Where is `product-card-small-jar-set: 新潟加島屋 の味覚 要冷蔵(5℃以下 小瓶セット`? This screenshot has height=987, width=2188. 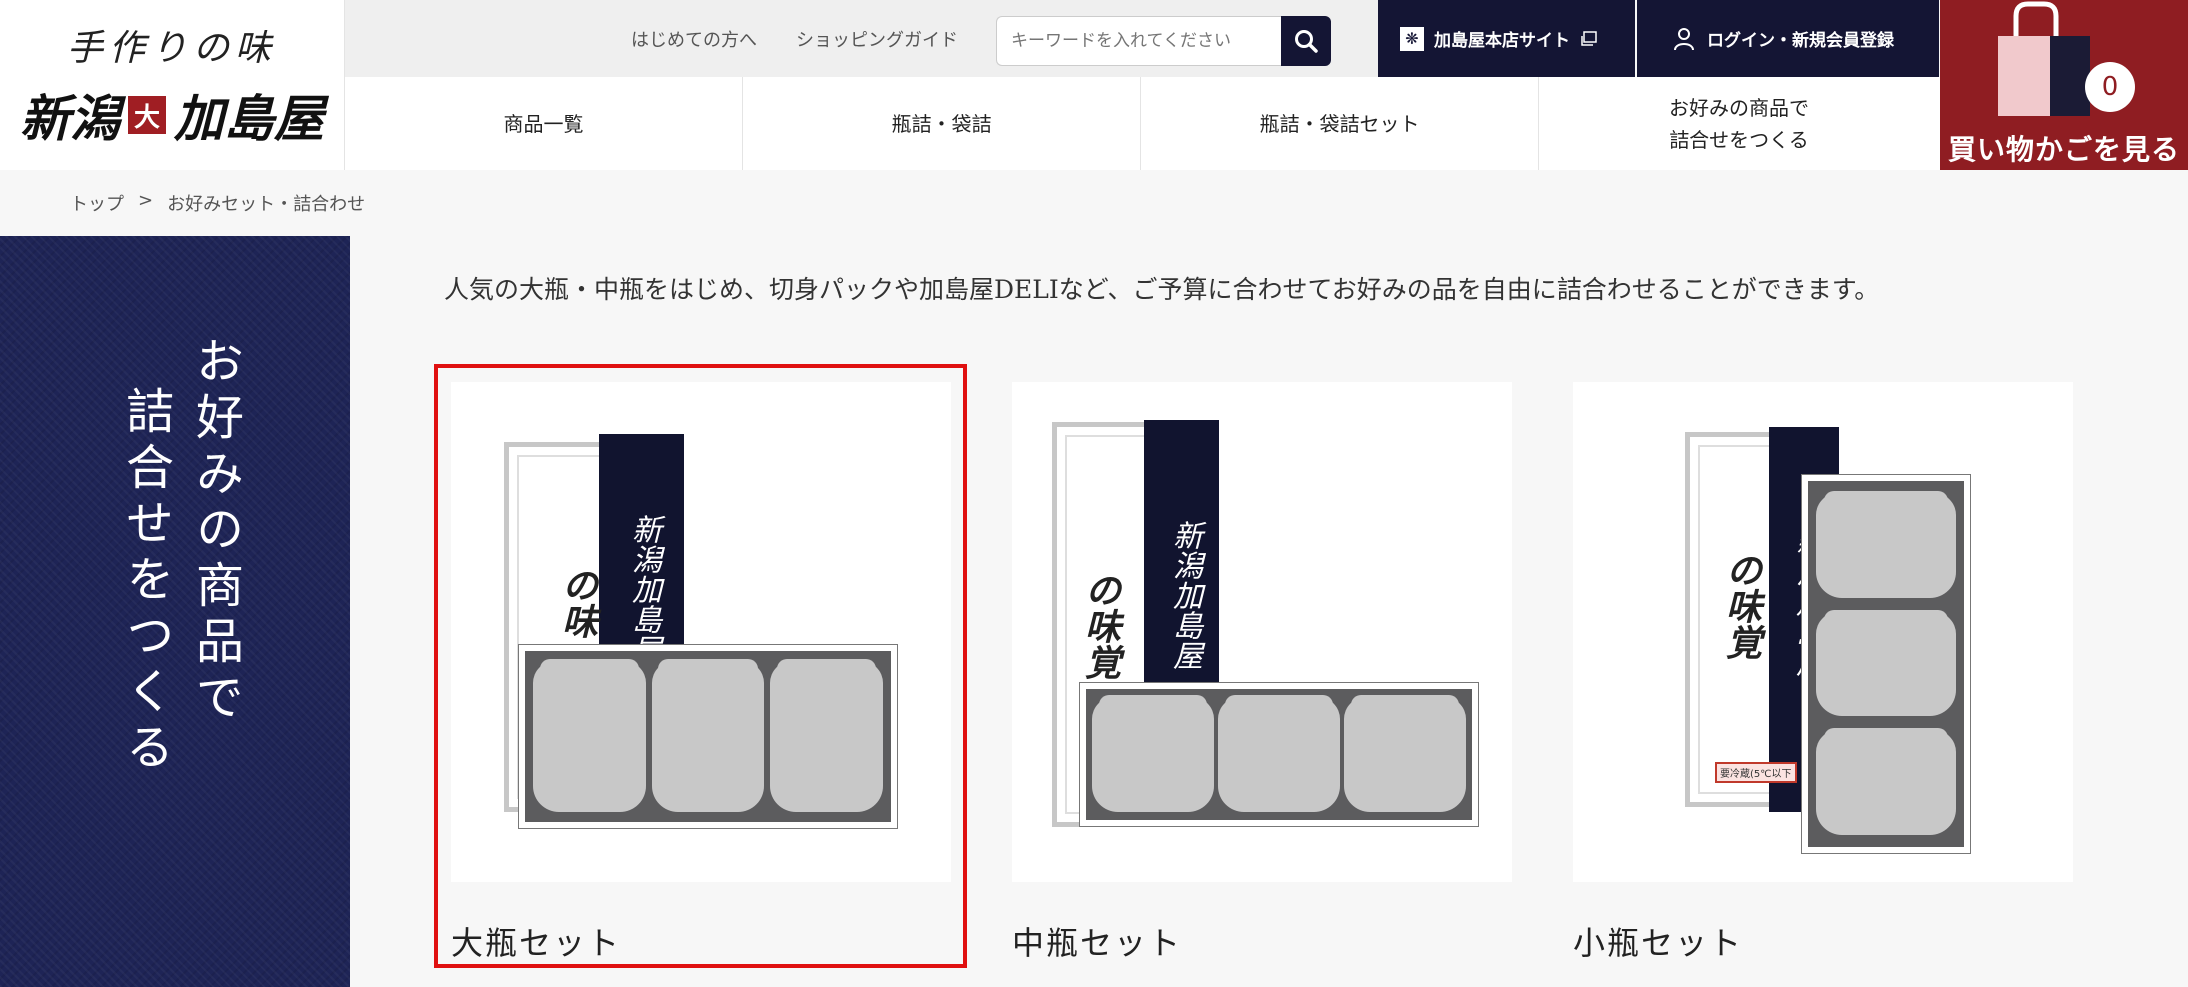 product-card-small-jar-set: 新潟加島屋 の味覚 要冷蔵(5℃以下 小瓶セット is located at coordinates (1823, 673).